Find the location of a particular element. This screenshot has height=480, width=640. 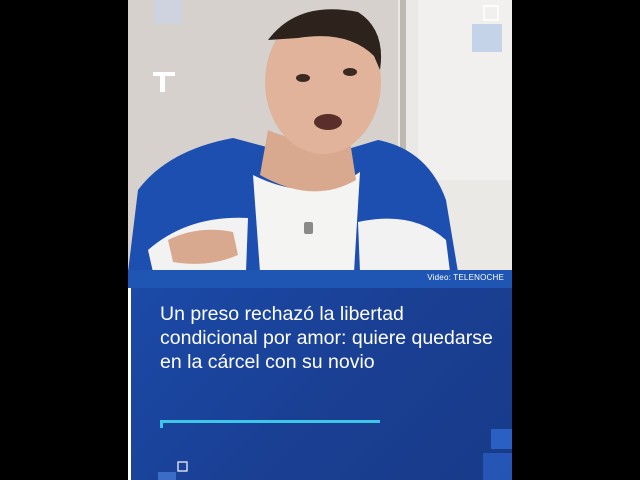

telefe-t-logo-icon is located at coordinates (164, 82).